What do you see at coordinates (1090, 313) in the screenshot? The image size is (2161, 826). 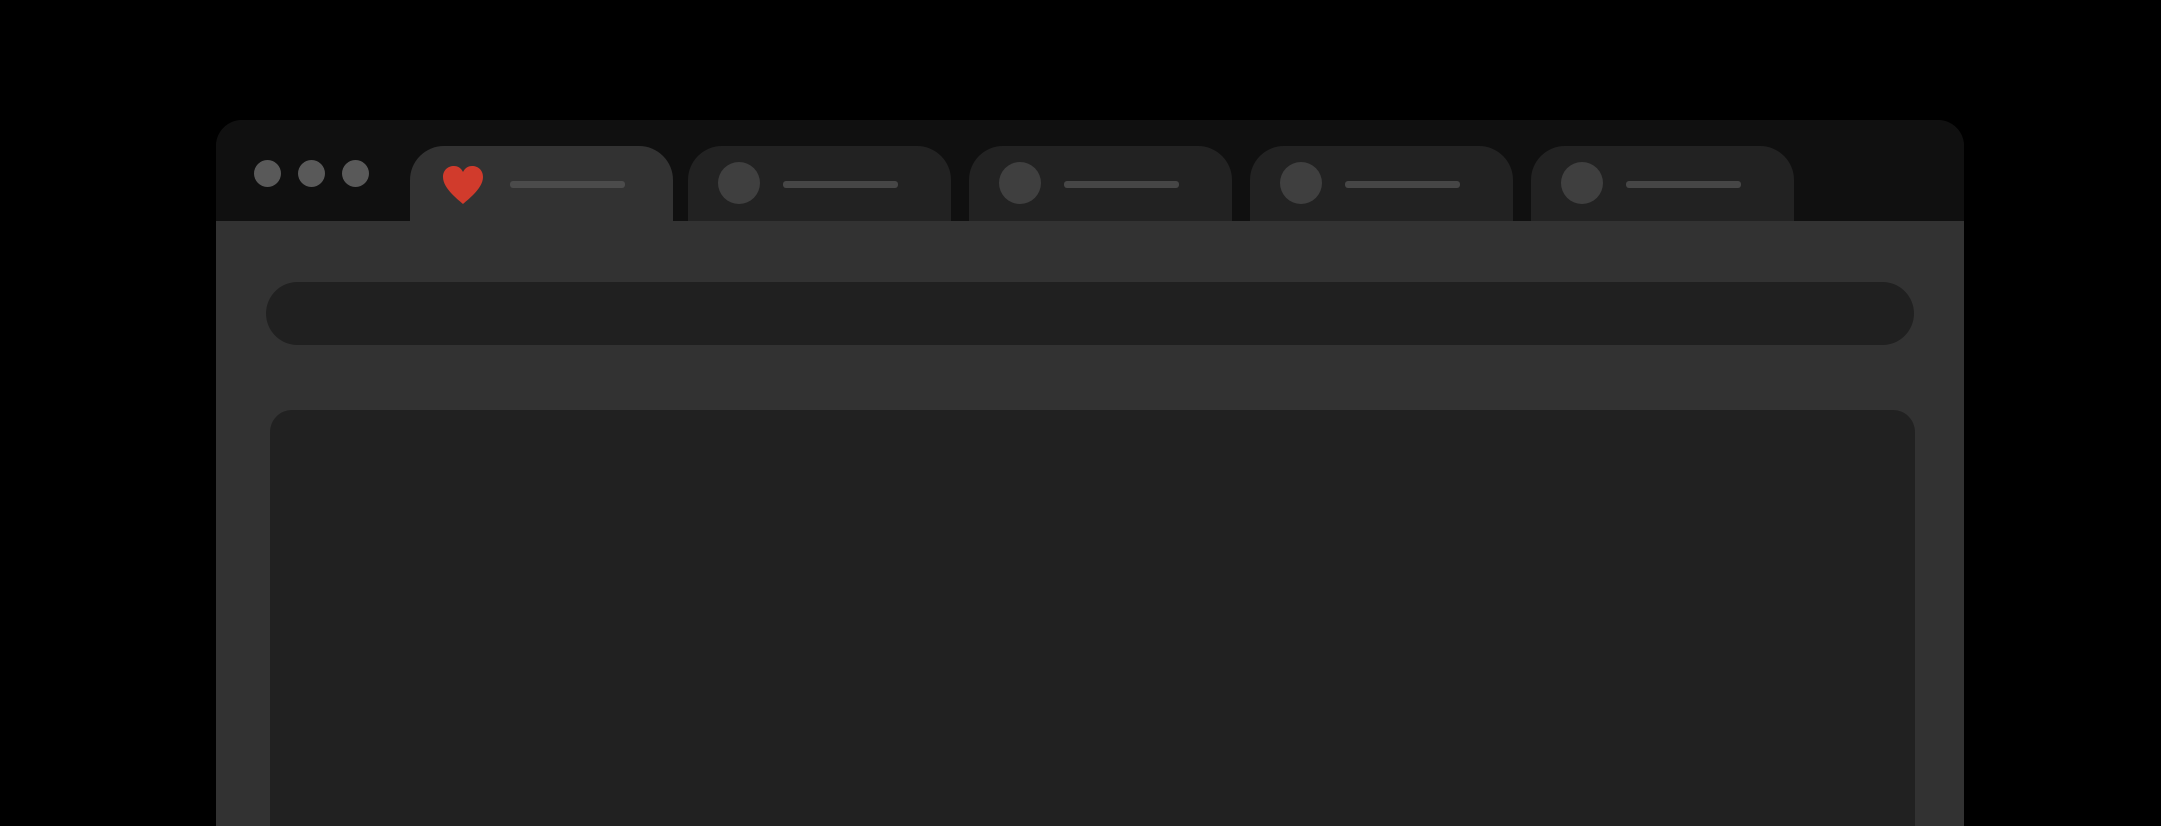 I see `address-bar` at bounding box center [1090, 313].